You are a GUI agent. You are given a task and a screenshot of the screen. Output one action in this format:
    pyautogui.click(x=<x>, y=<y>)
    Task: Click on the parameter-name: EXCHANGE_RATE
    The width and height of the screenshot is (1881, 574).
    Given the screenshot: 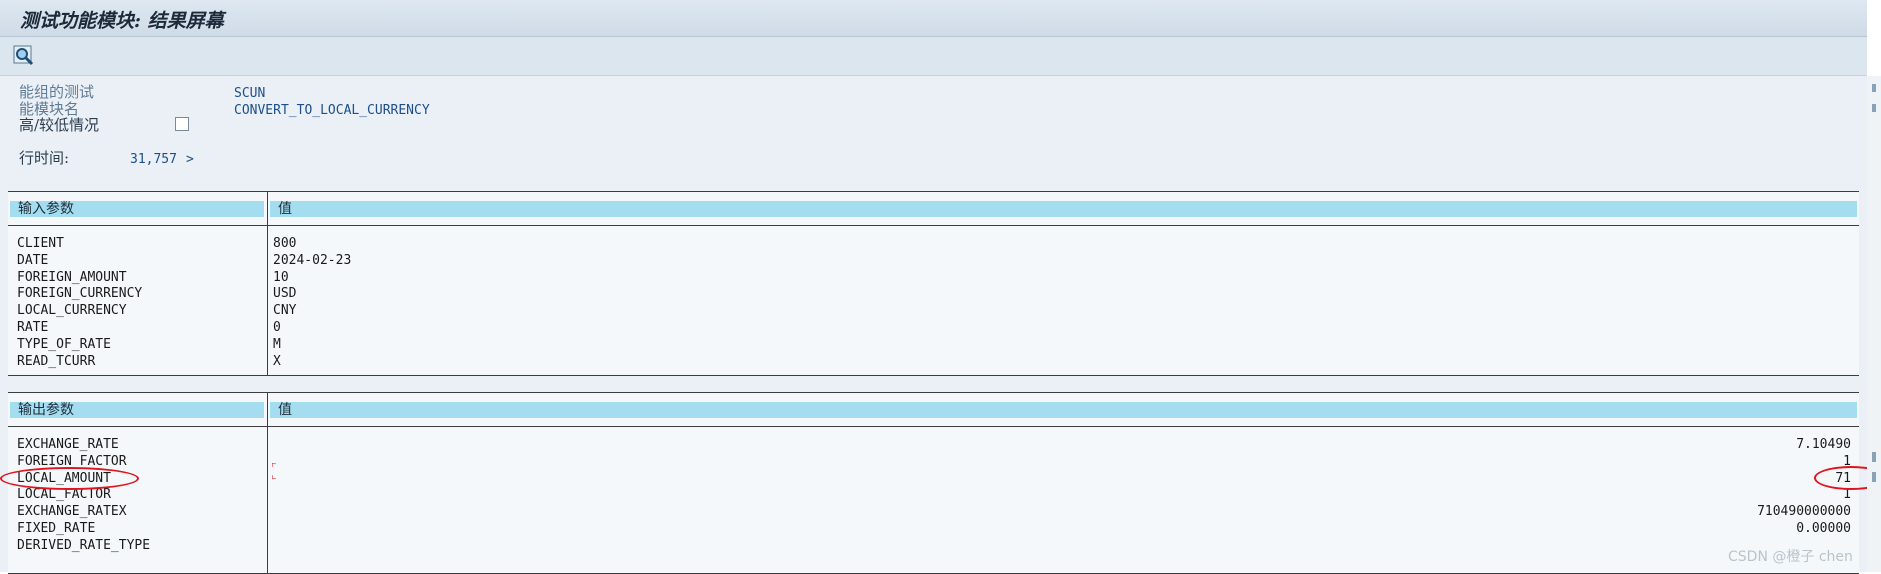 What is the action you would take?
    pyautogui.click(x=68, y=444)
    